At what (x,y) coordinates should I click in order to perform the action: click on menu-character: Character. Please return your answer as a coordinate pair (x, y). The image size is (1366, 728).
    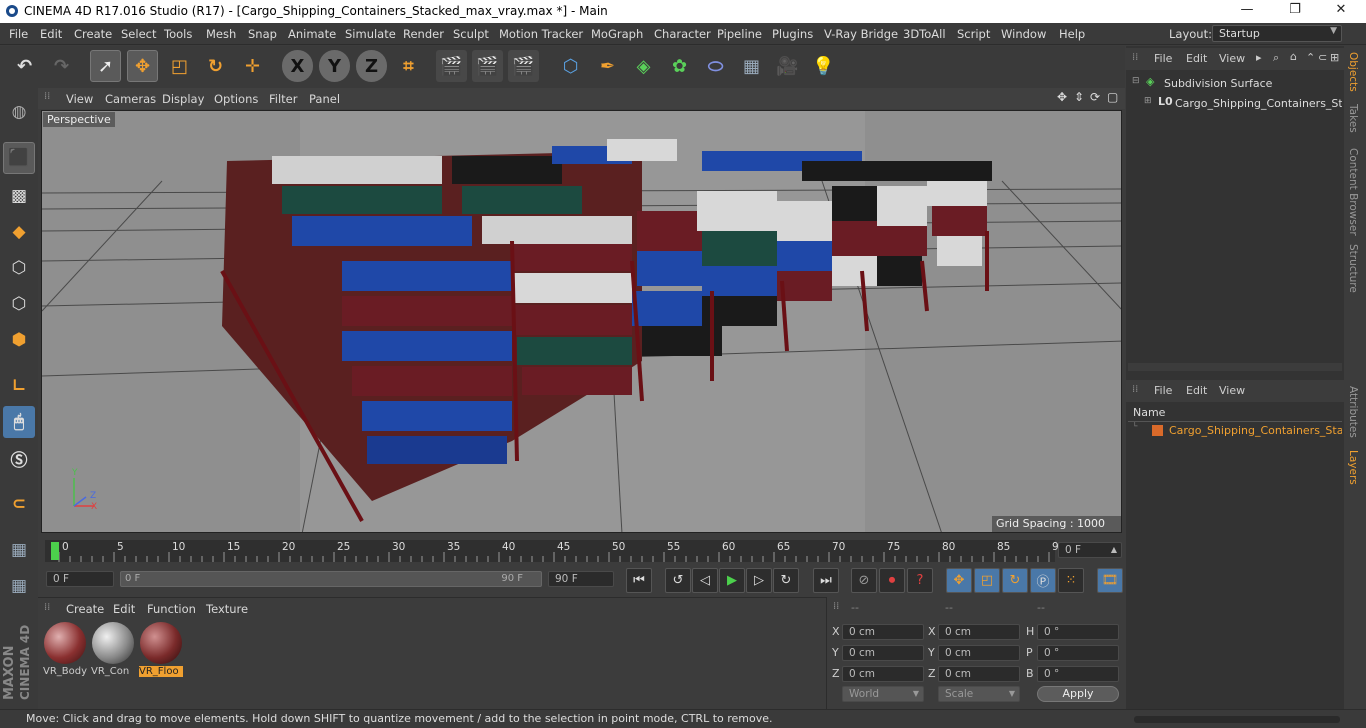
    Looking at the image, I should click on (682, 34).